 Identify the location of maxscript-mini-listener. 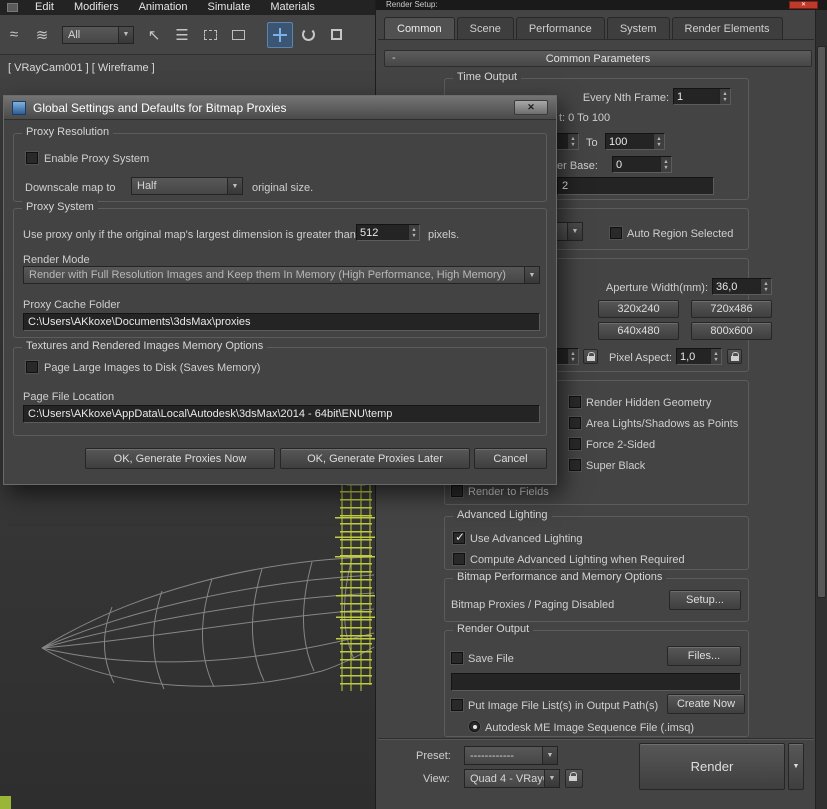
(5, 802).